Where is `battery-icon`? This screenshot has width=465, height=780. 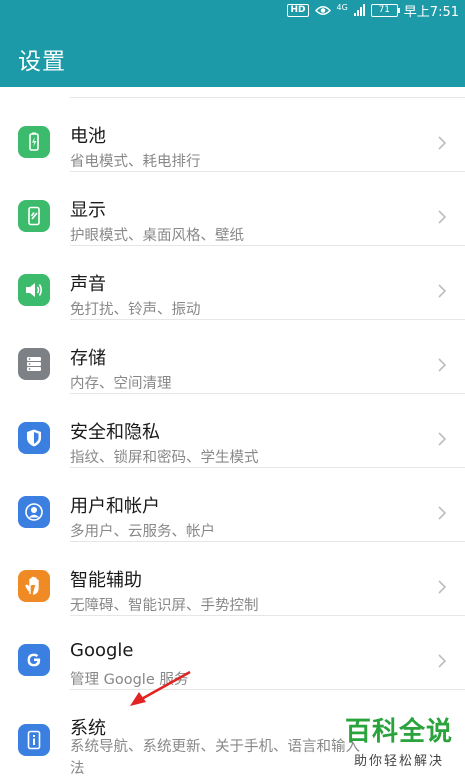
battery-icon is located at coordinates (34, 142).